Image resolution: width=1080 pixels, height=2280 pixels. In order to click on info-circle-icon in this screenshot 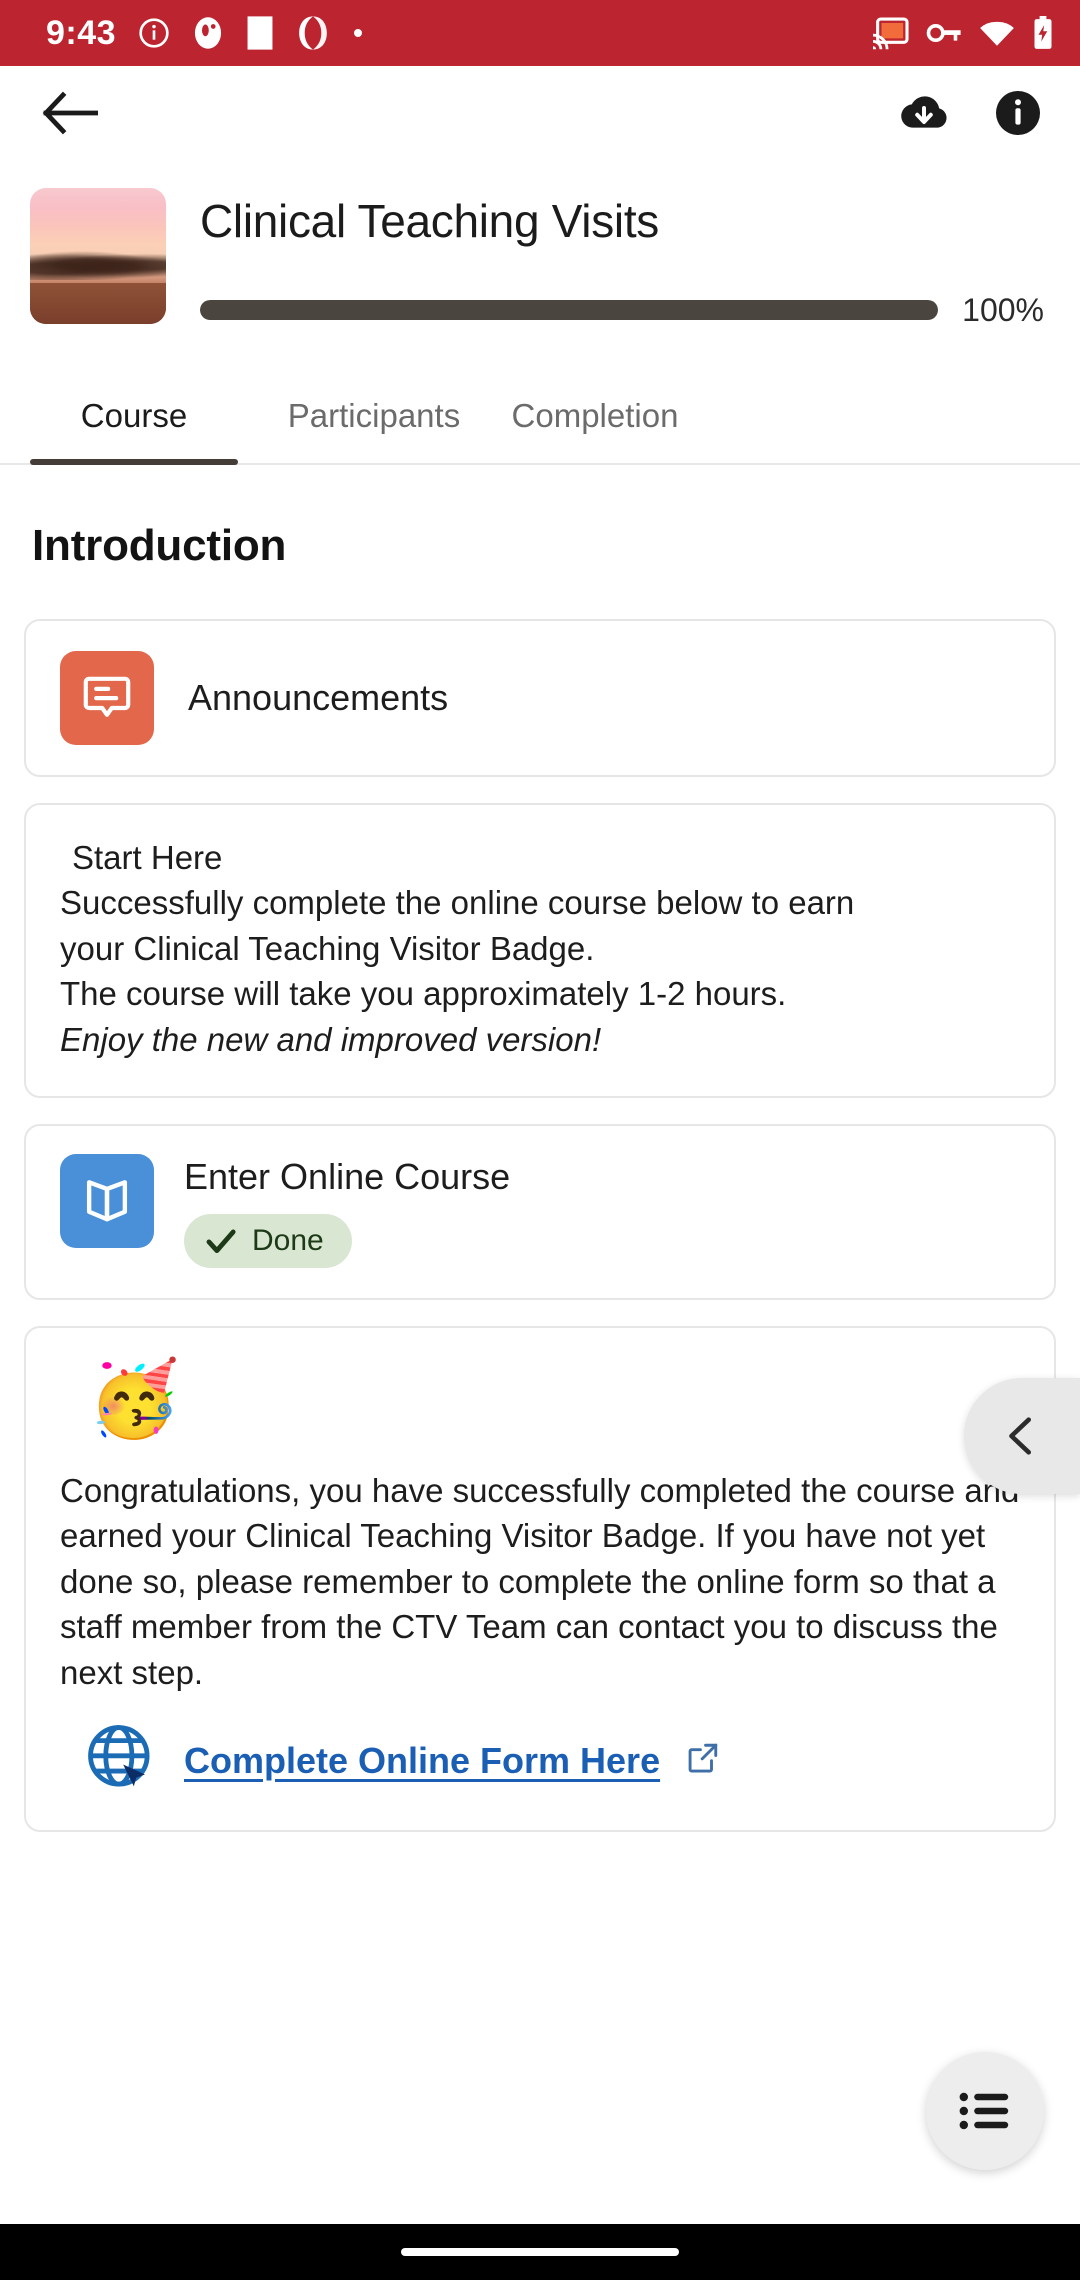, I will do `click(154, 33)`.